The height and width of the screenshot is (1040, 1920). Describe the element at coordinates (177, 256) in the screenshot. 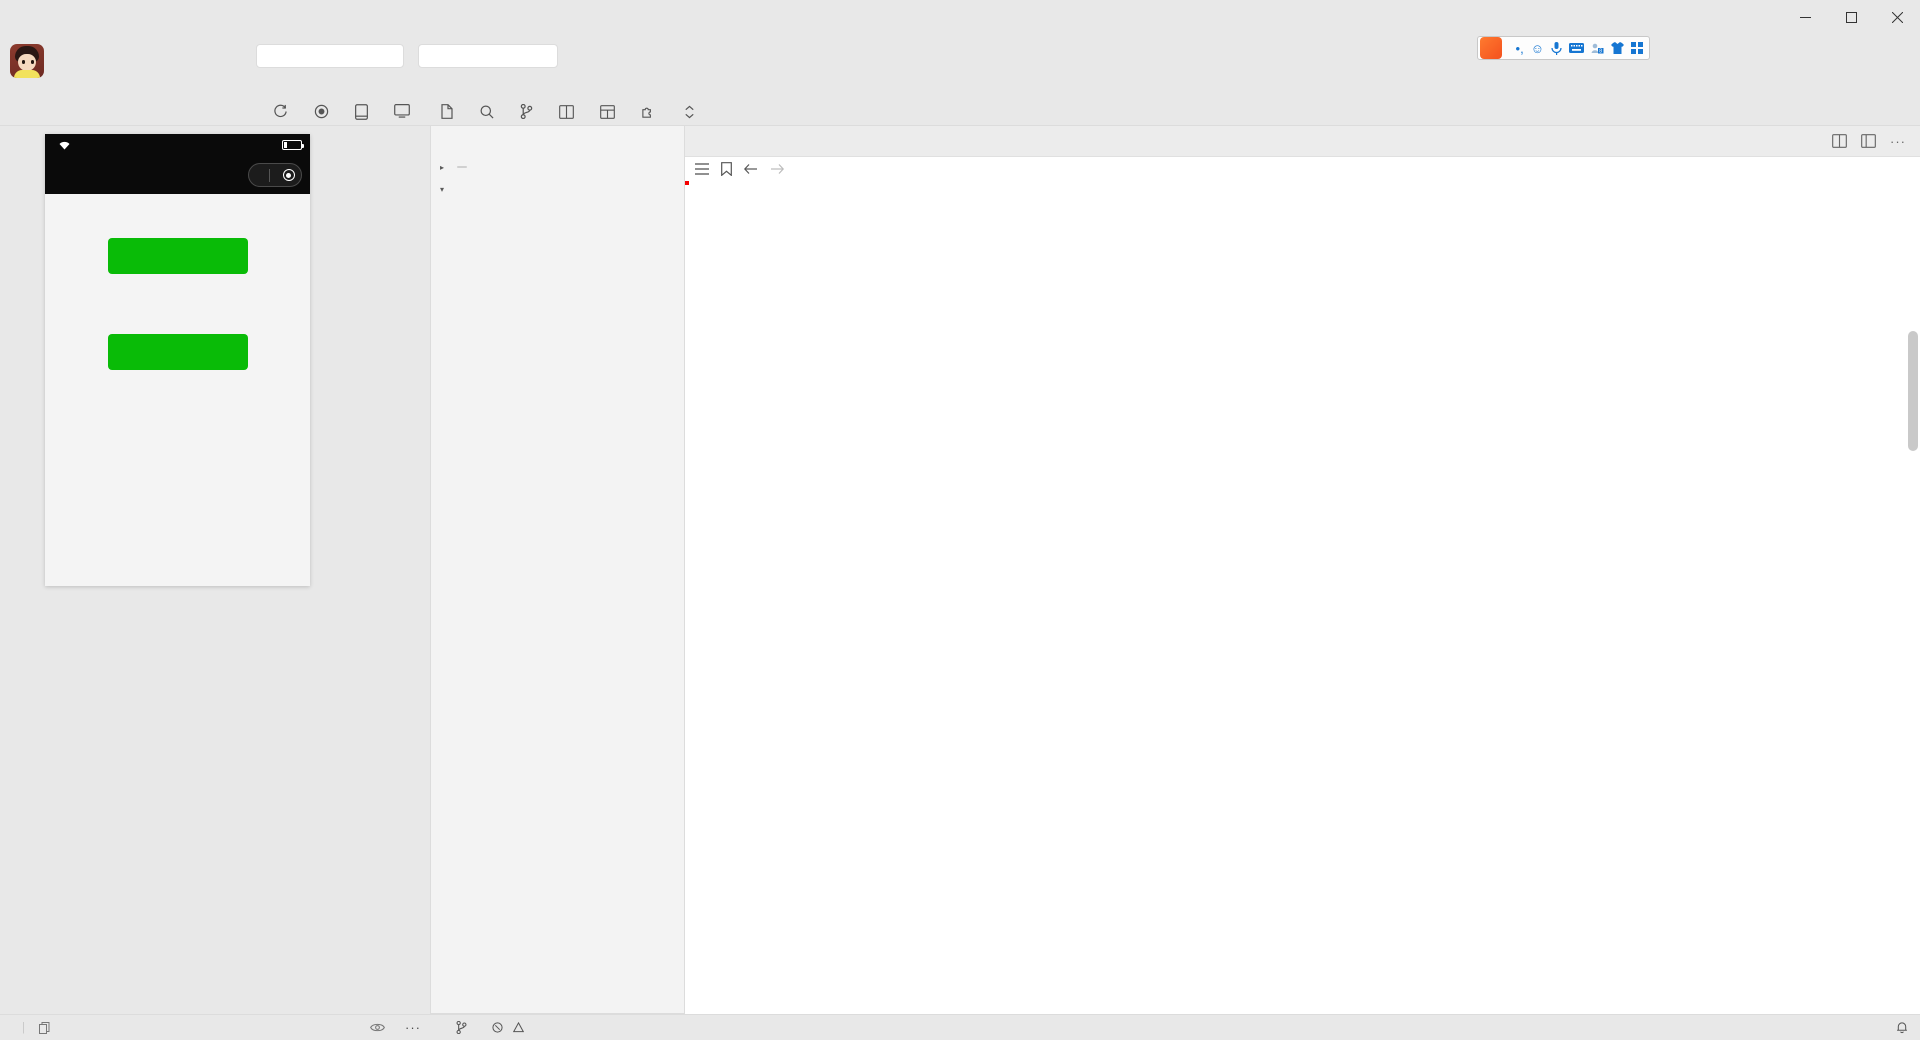

I see `request3-button` at that location.